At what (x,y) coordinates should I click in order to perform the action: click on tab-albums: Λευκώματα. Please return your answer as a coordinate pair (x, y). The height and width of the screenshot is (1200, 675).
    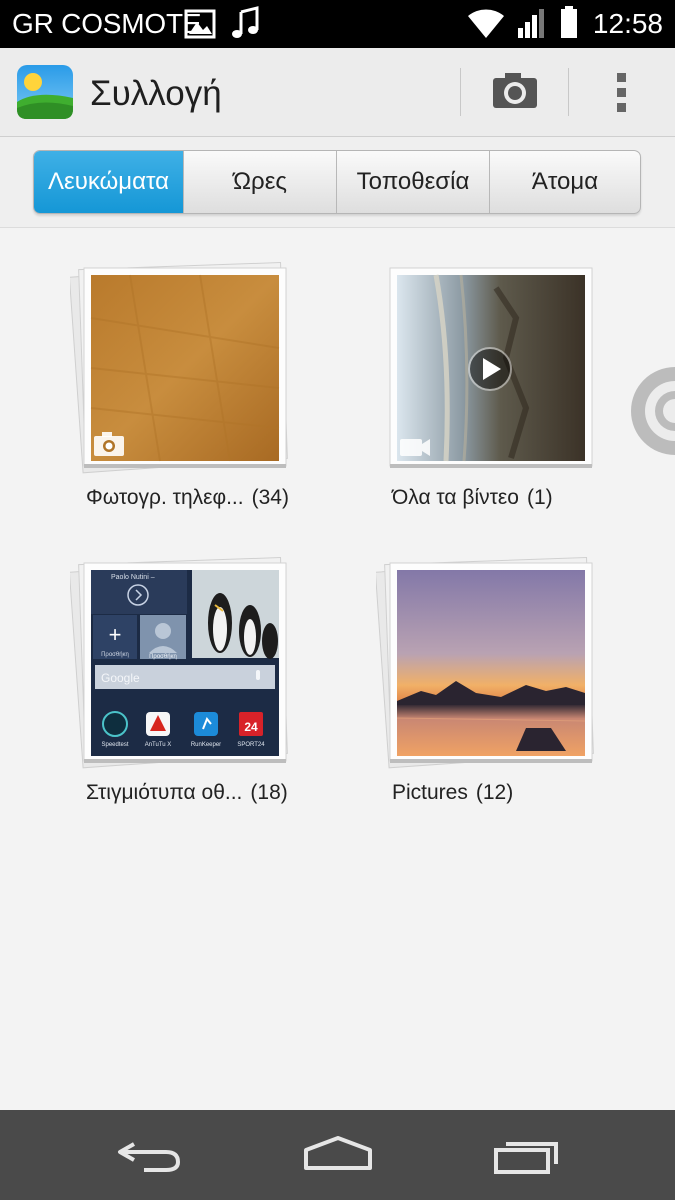
    Looking at the image, I should click on (109, 182).